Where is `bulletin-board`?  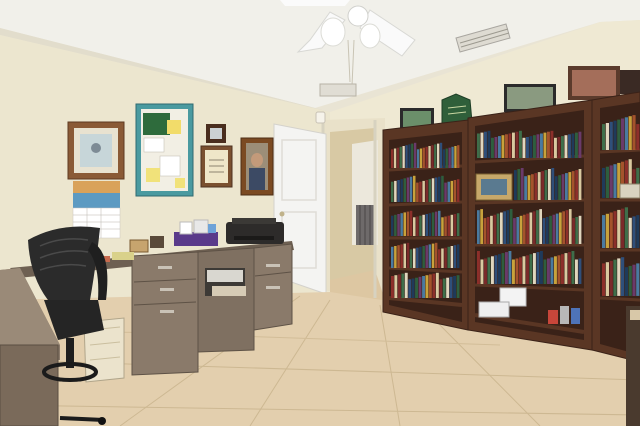 bulletin-board is located at coordinates (164, 150).